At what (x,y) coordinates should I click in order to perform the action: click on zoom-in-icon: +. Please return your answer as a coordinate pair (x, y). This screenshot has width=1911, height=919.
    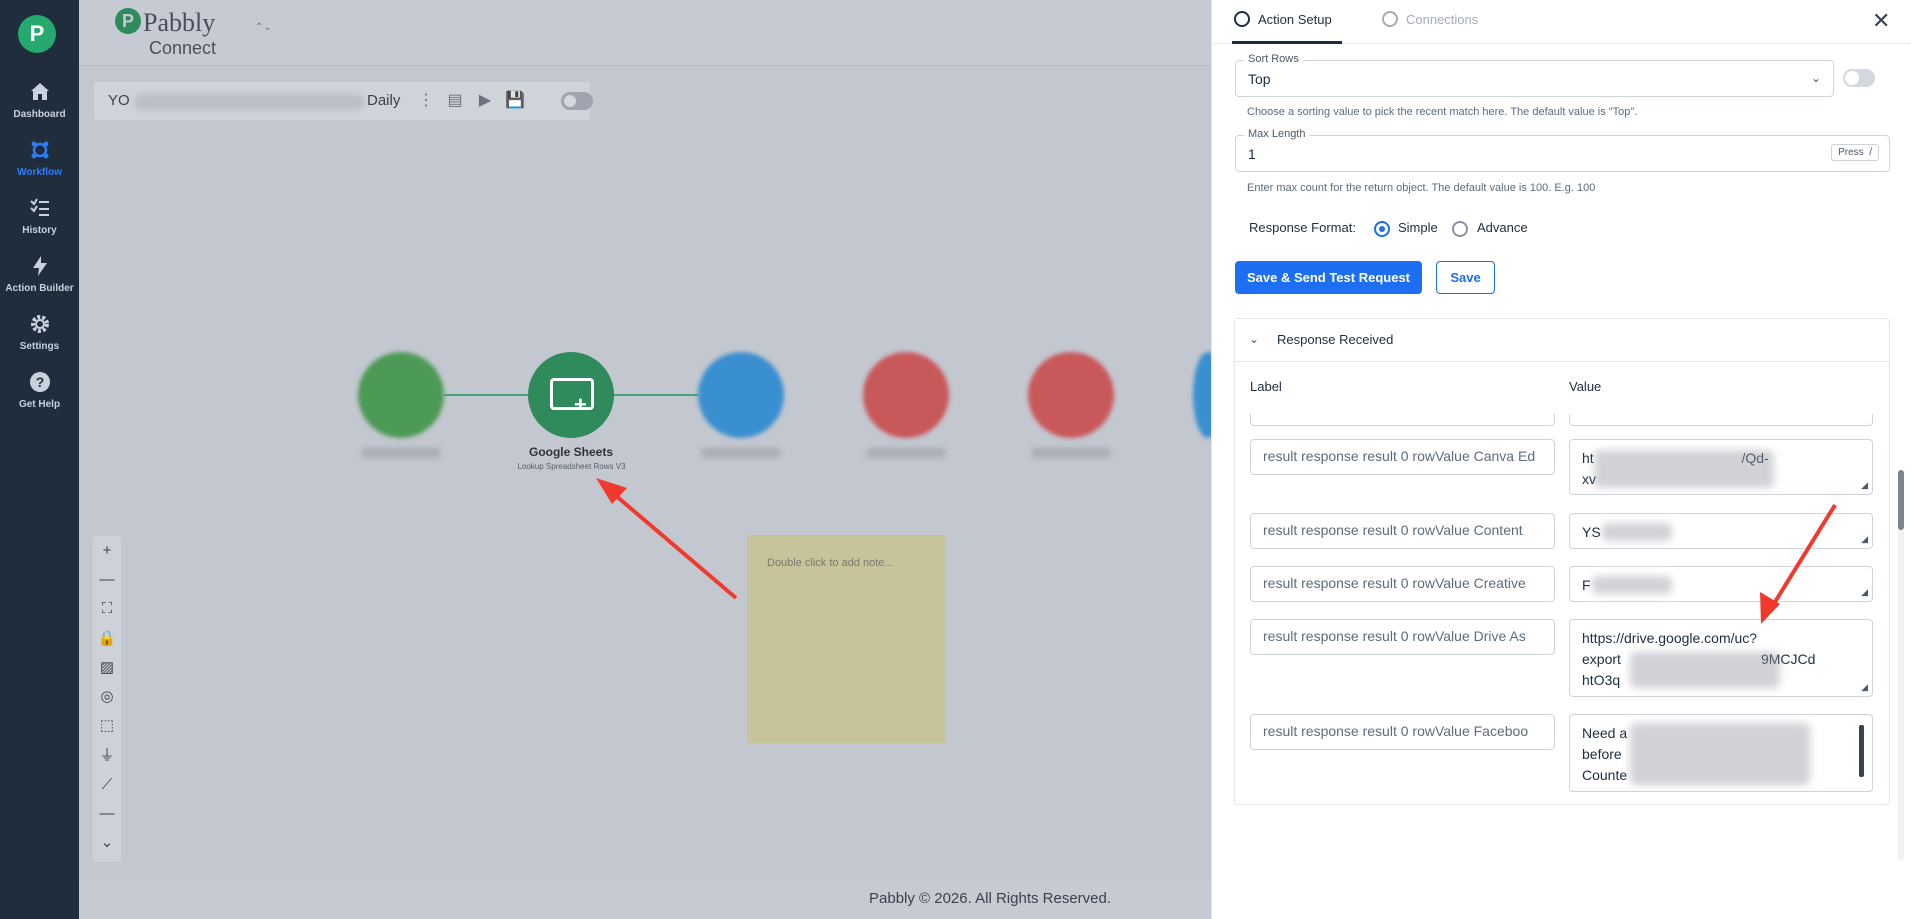
    Looking at the image, I should click on (107, 551).